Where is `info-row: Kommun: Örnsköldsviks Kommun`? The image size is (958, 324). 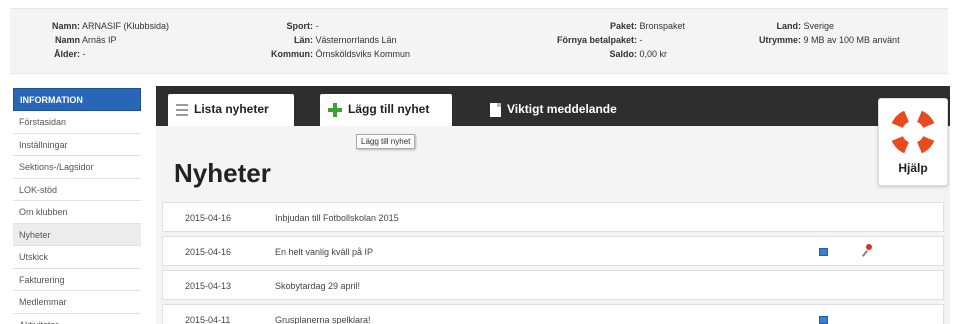
info-row: Kommun: Örnsköldsviks Kommun is located at coordinates (341, 54).